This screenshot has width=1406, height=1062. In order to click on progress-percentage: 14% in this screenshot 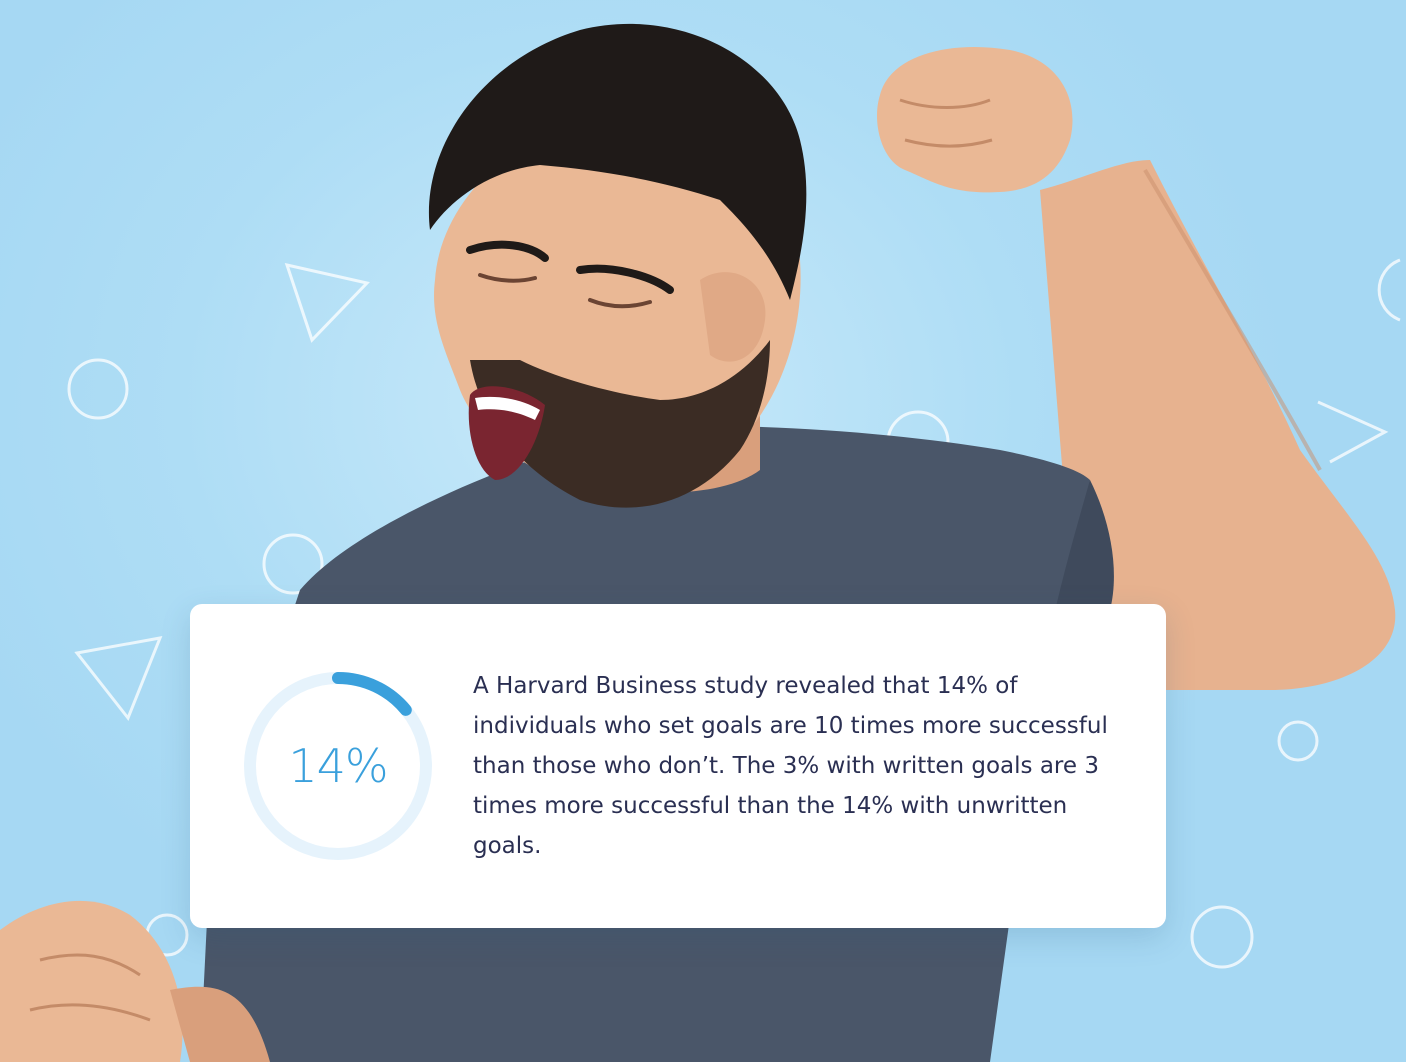, I will do `click(338, 766)`.